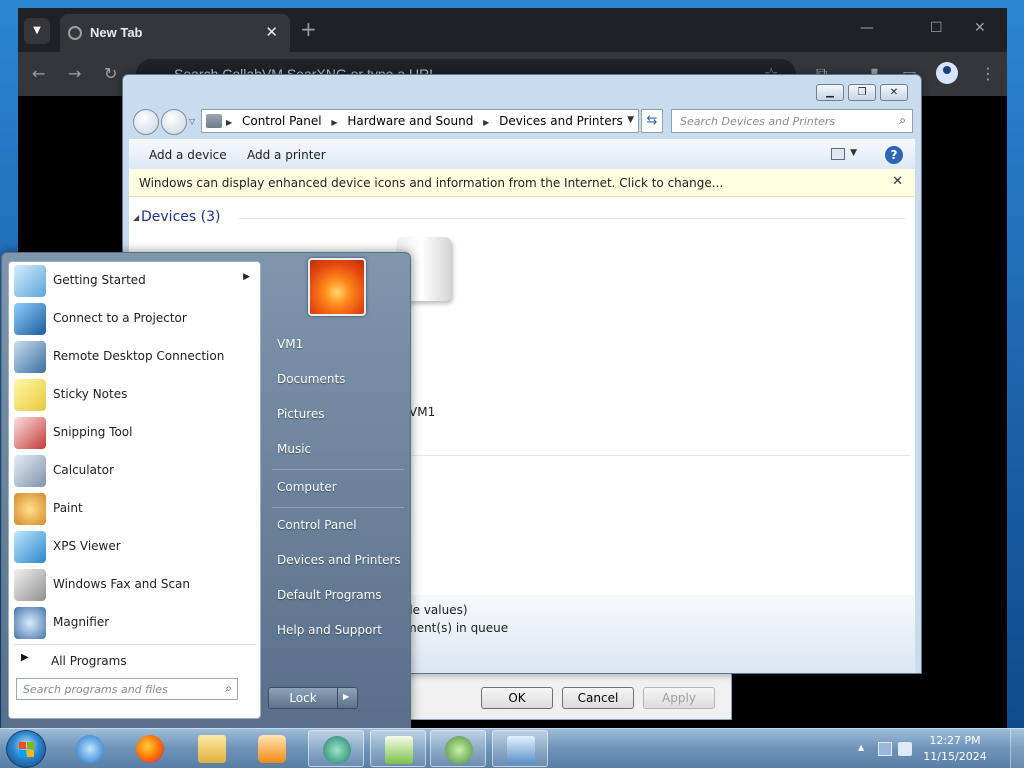 Image resolution: width=1024 pixels, height=768 pixels. What do you see at coordinates (955, 740) in the screenshot?
I see `clock-time: 12:27 PM` at bounding box center [955, 740].